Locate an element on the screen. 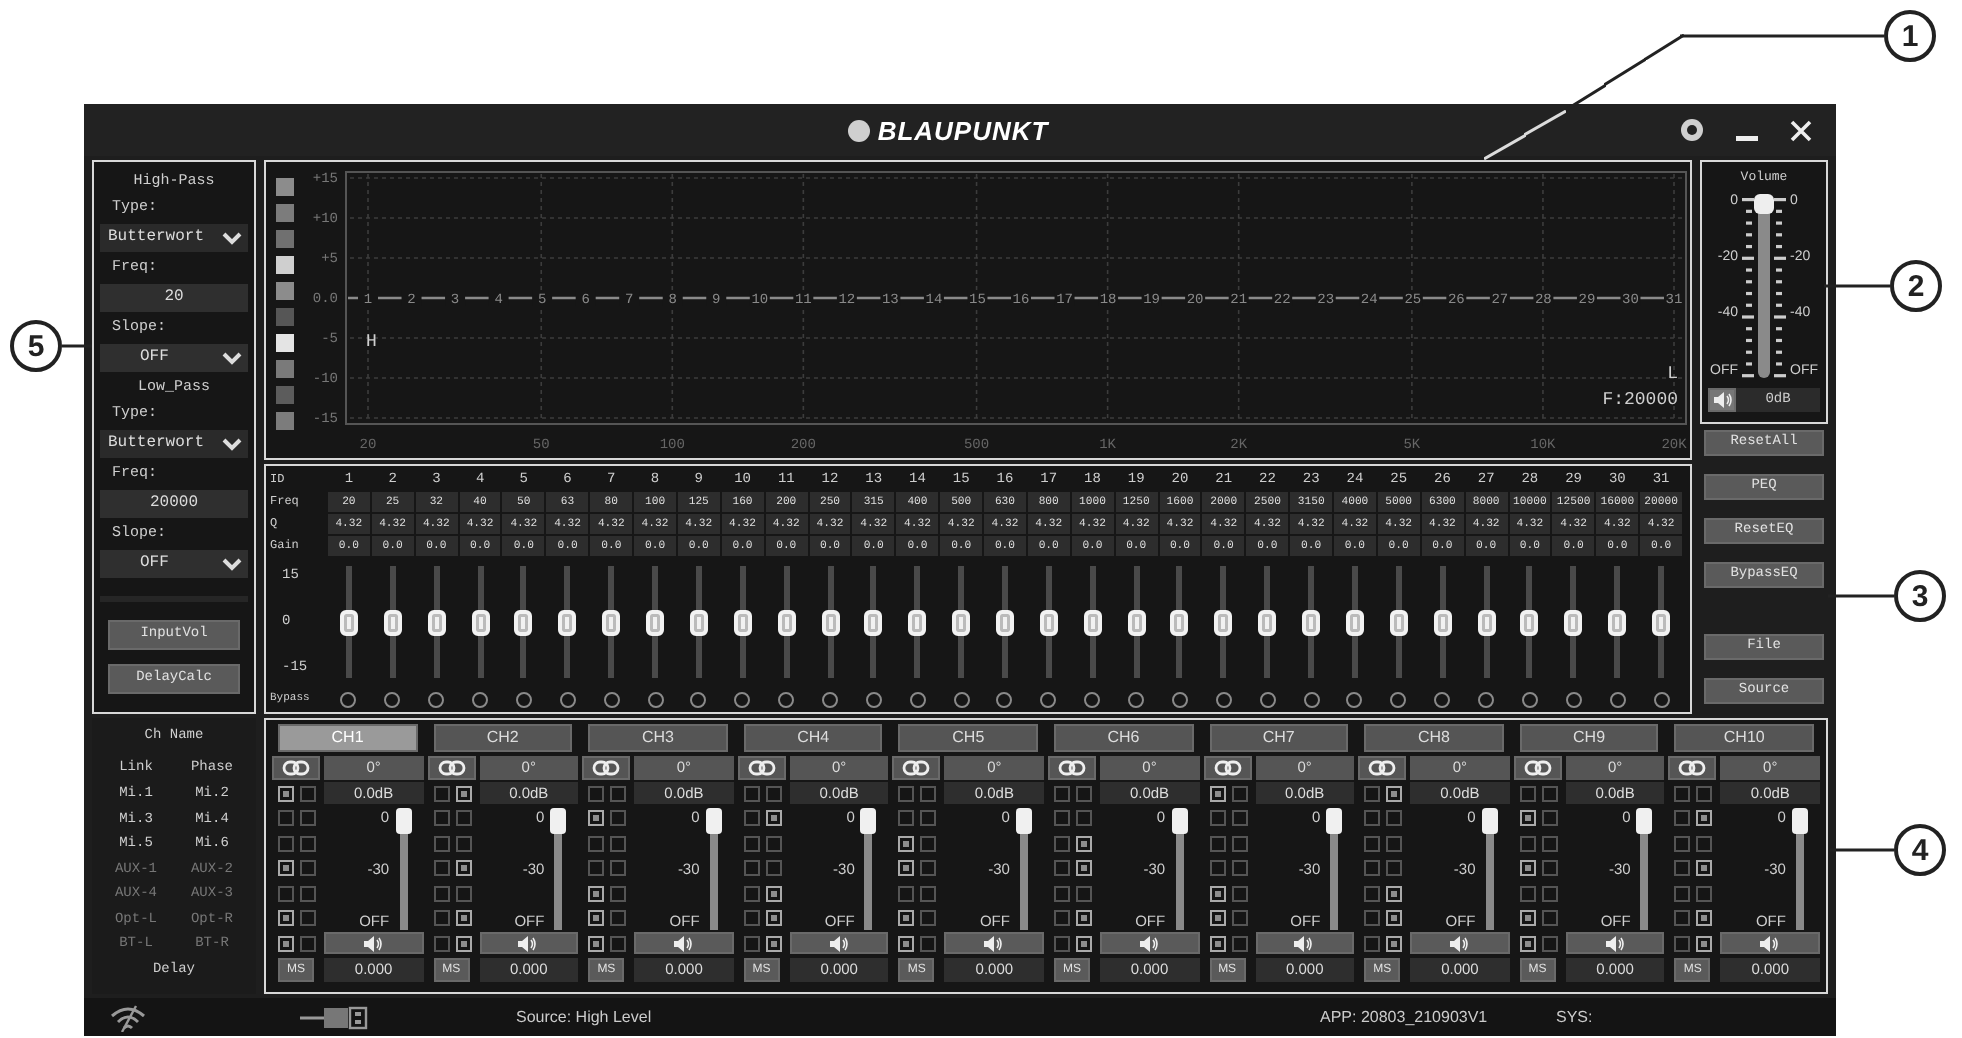 The width and height of the screenshot is (1962, 1038). channel-tab: CH5 is located at coordinates (968, 738).